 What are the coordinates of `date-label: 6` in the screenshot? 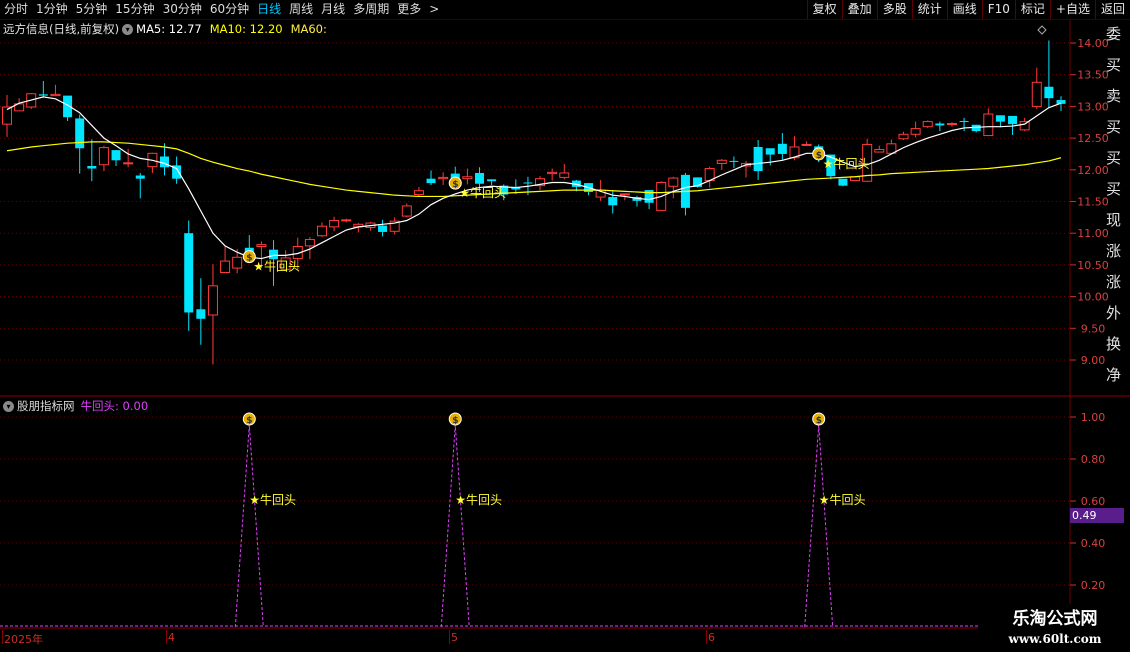 It's located at (711, 637).